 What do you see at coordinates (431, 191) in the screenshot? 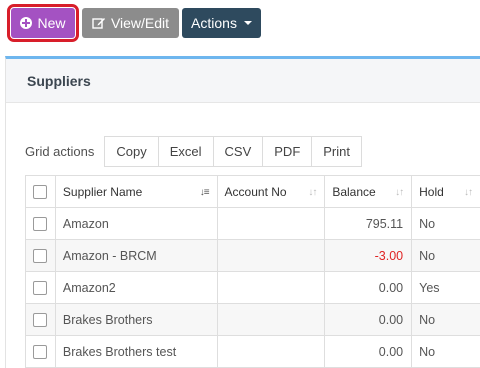
I see `column-header-label: Hold` at bounding box center [431, 191].